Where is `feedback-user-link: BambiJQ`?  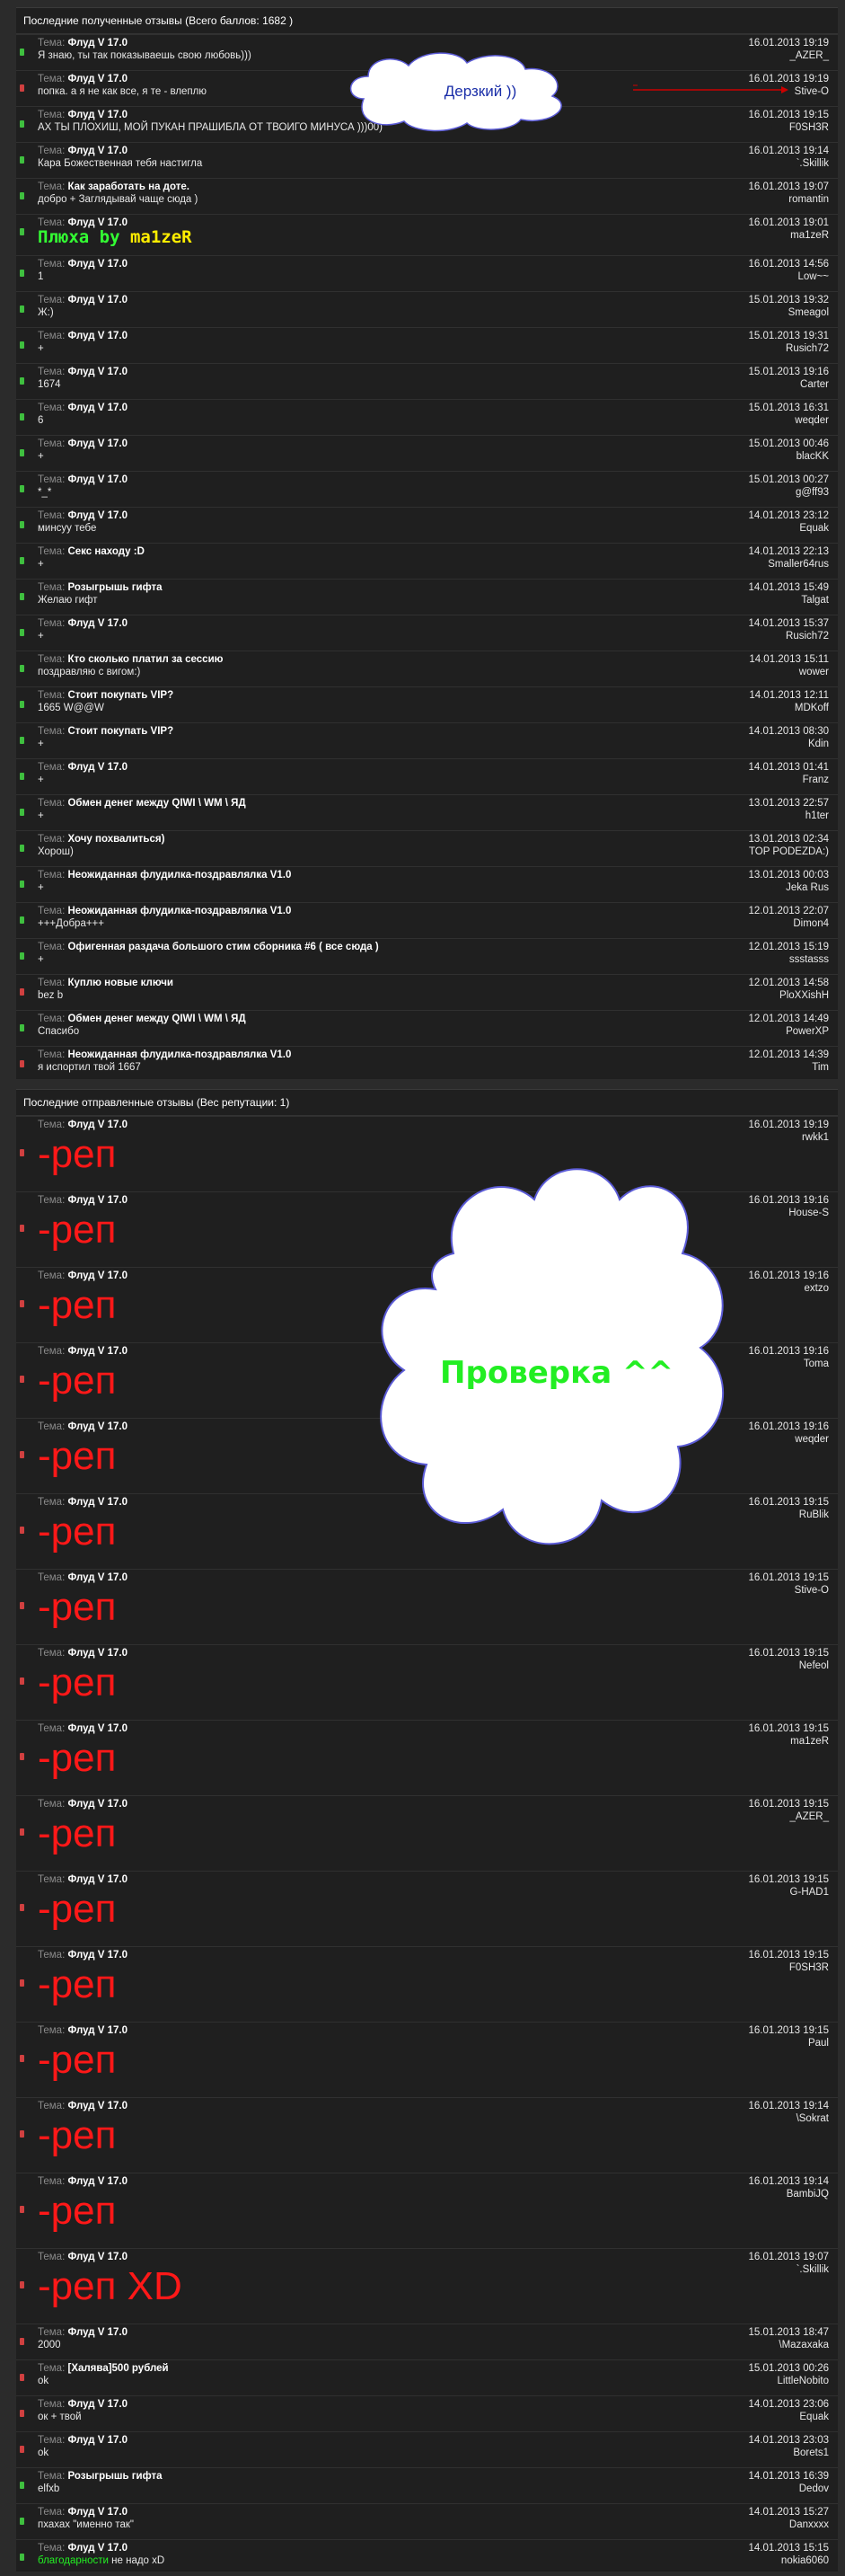 feedback-user-link: BambiJQ is located at coordinates (808, 2194).